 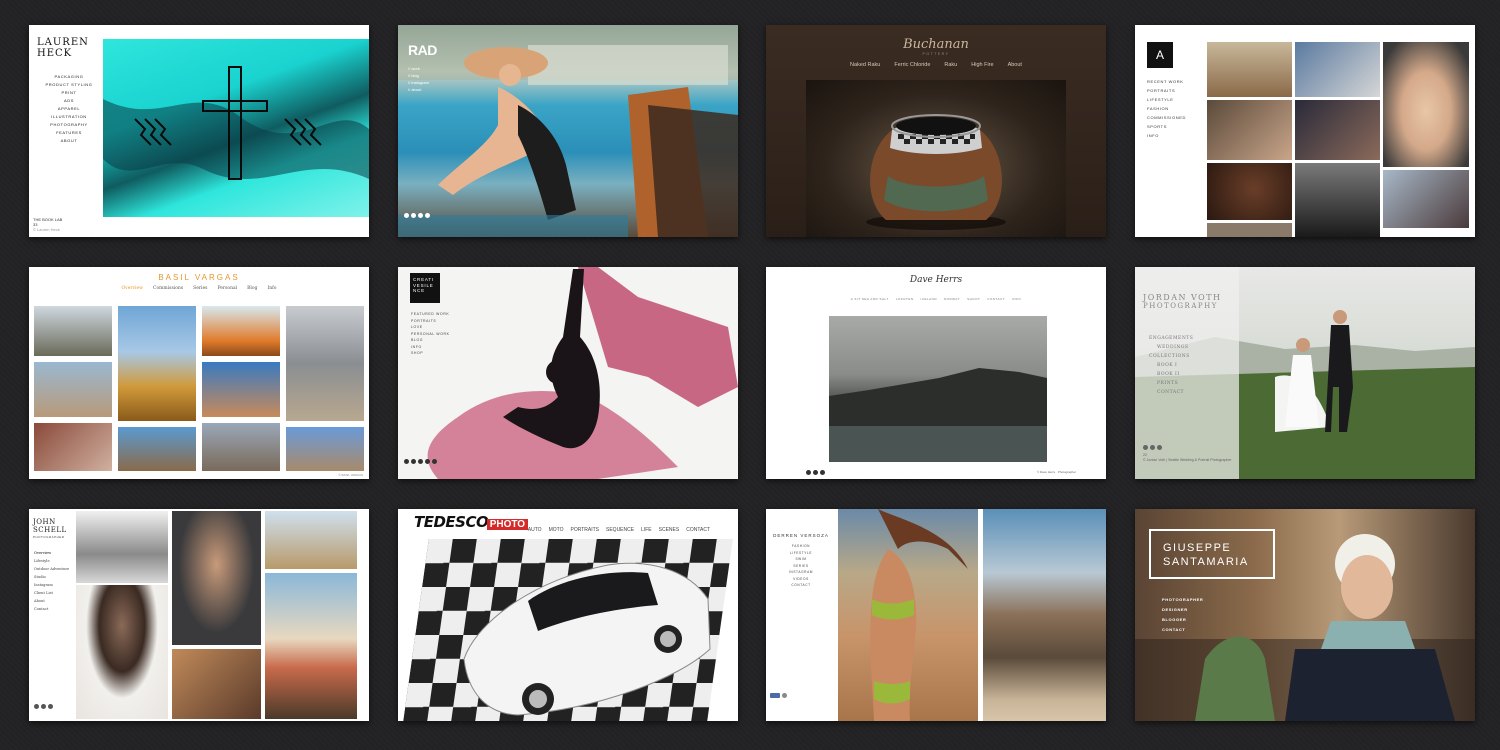 What do you see at coordinates (168, 288) in the screenshot?
I see `nav-item: Commissions` at bounding box center [168, 288].